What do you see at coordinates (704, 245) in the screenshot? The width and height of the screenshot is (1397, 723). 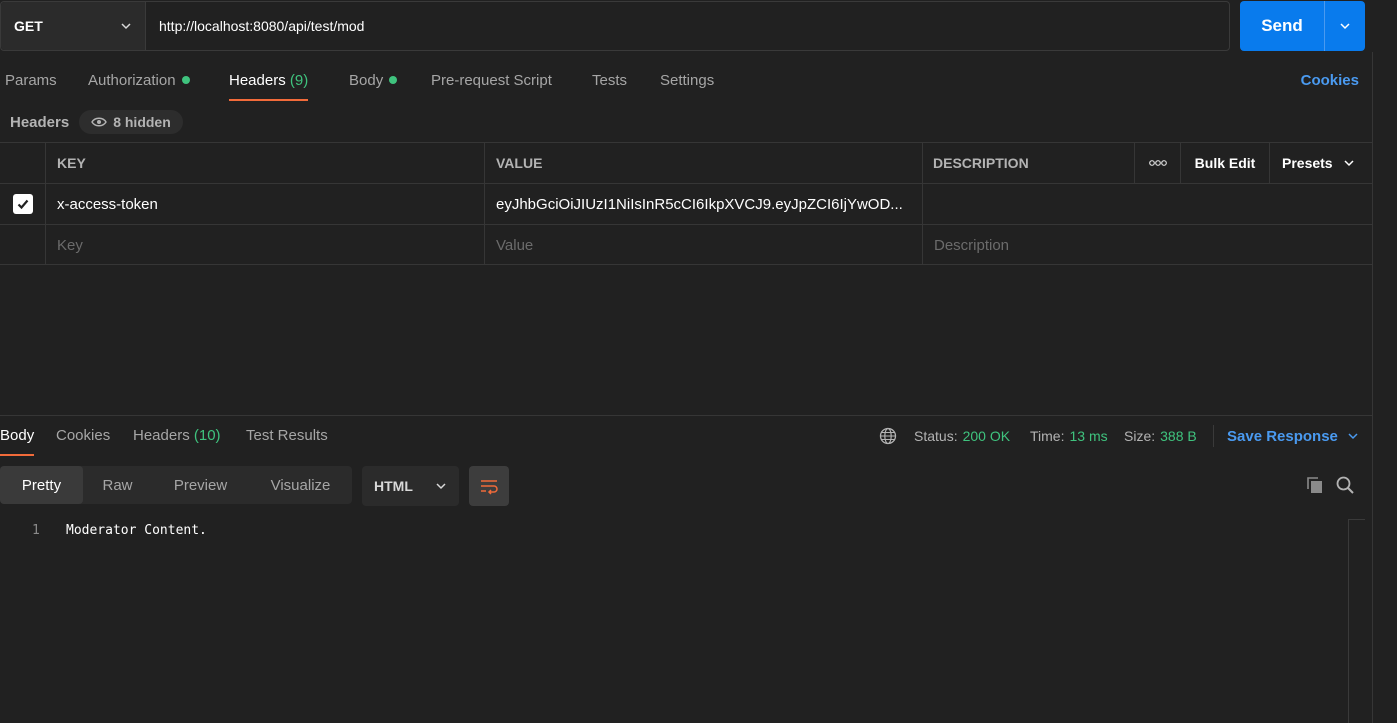 I see `value-input: Value` at bounding box center [704, 245].